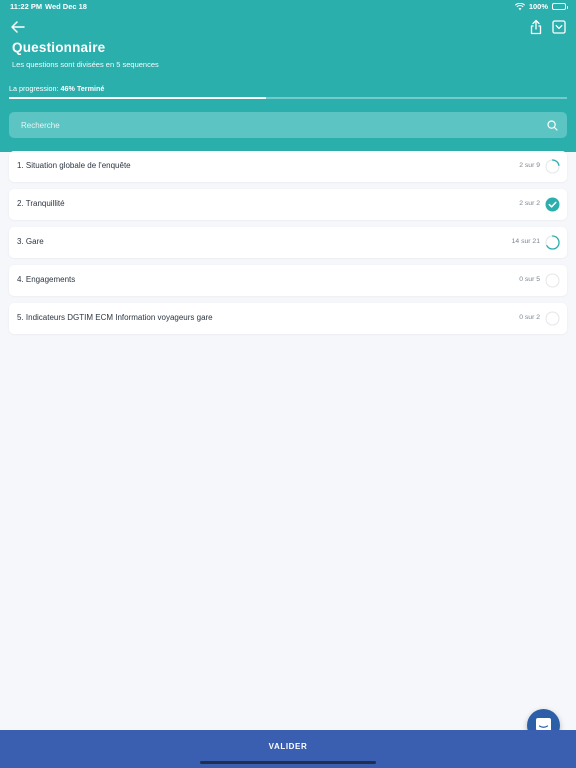  What do you see at coordinates (26, 6) in the screenshot?
I see `status-time: 11:22 PM` at bounding box center [26, 6].